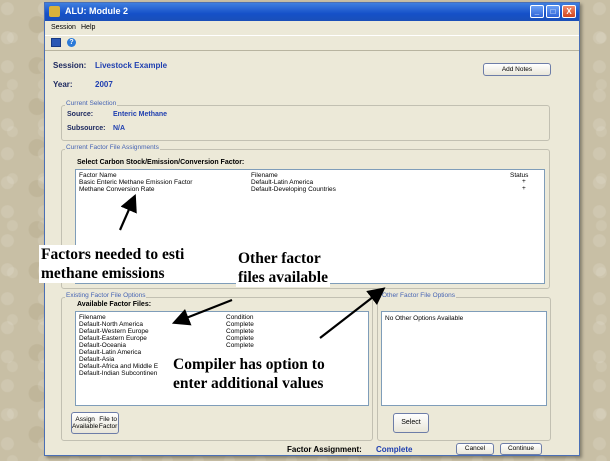 The width and height of the screenshot is (610, 461). What do you see at coordinates (283, 277) in the screenshot?
I see `annotation-other-files-line2: files available` at bounding box center [283, 277].